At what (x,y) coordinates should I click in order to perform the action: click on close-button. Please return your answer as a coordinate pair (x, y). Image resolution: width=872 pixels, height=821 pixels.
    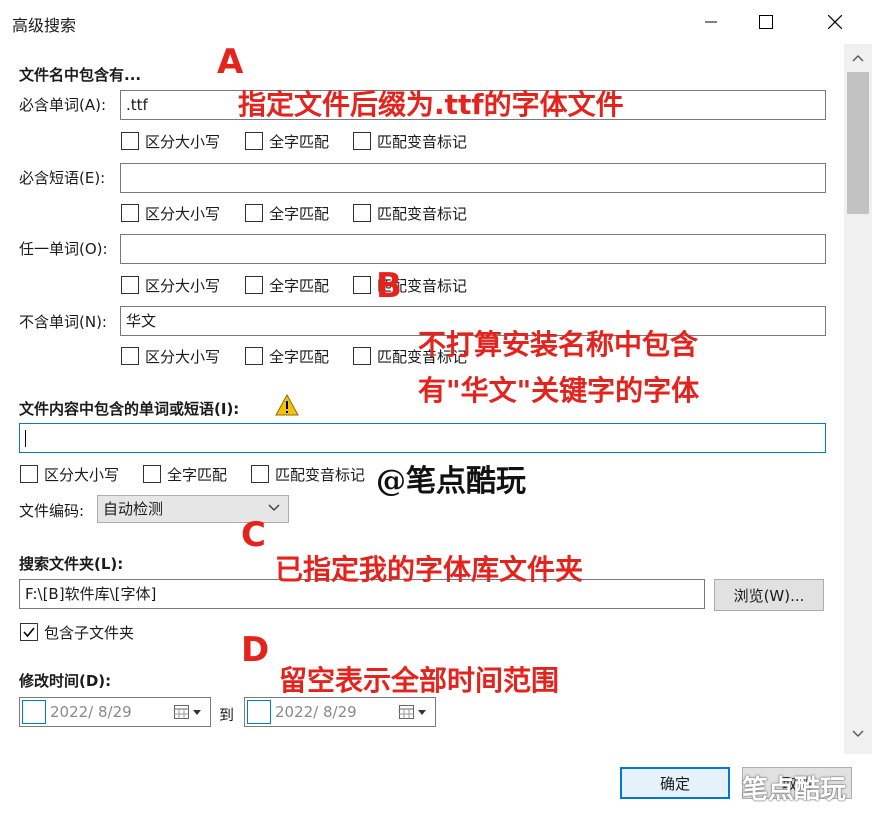
    Looking at the image, I should click on (835, 22).